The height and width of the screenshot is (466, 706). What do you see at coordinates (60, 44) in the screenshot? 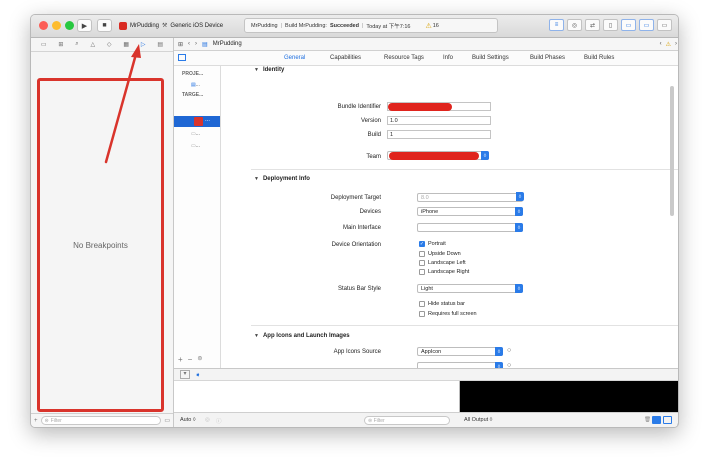
I see `hierarchy-icon: ⊞` at bounding box center [60, 44].